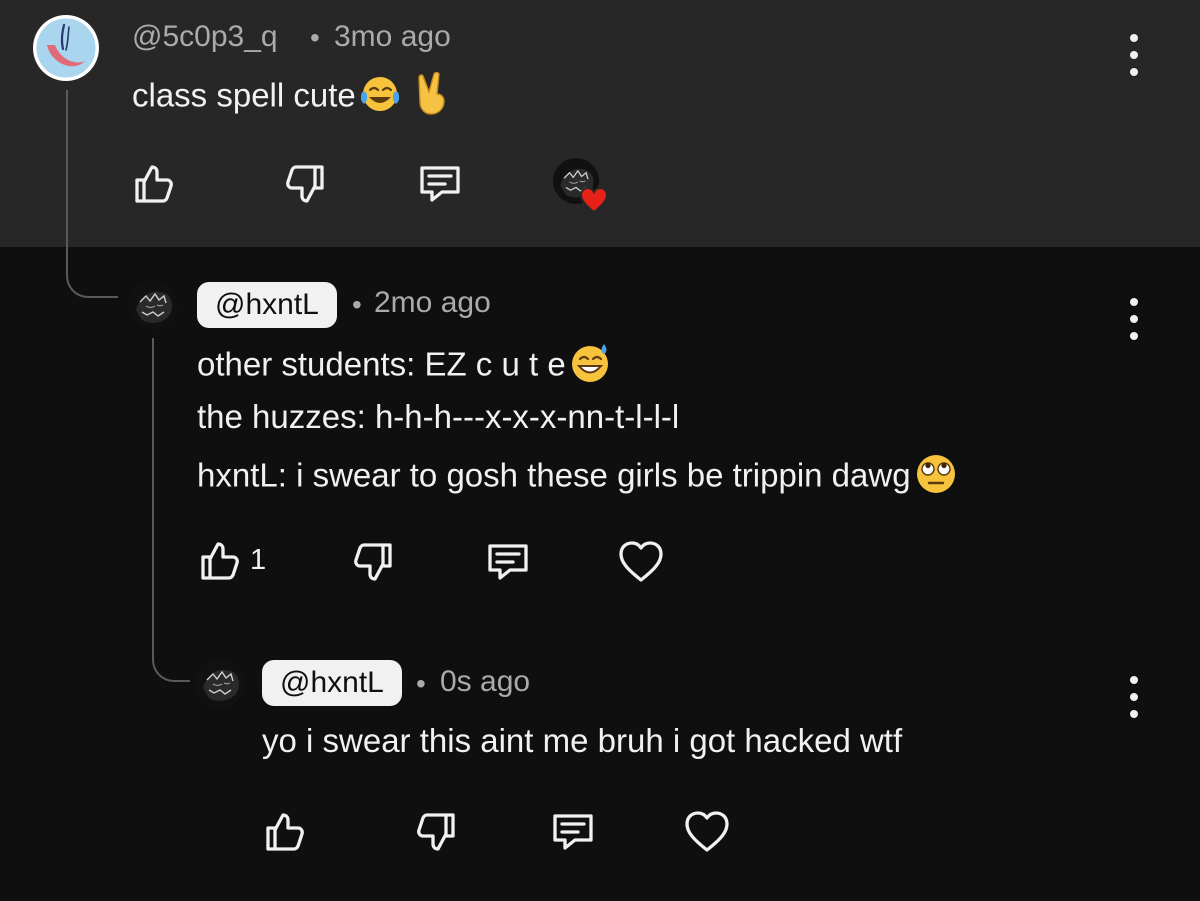 The image size is (1200, 901). I want to click on comment-text: class spell cute, so click(292, 97).